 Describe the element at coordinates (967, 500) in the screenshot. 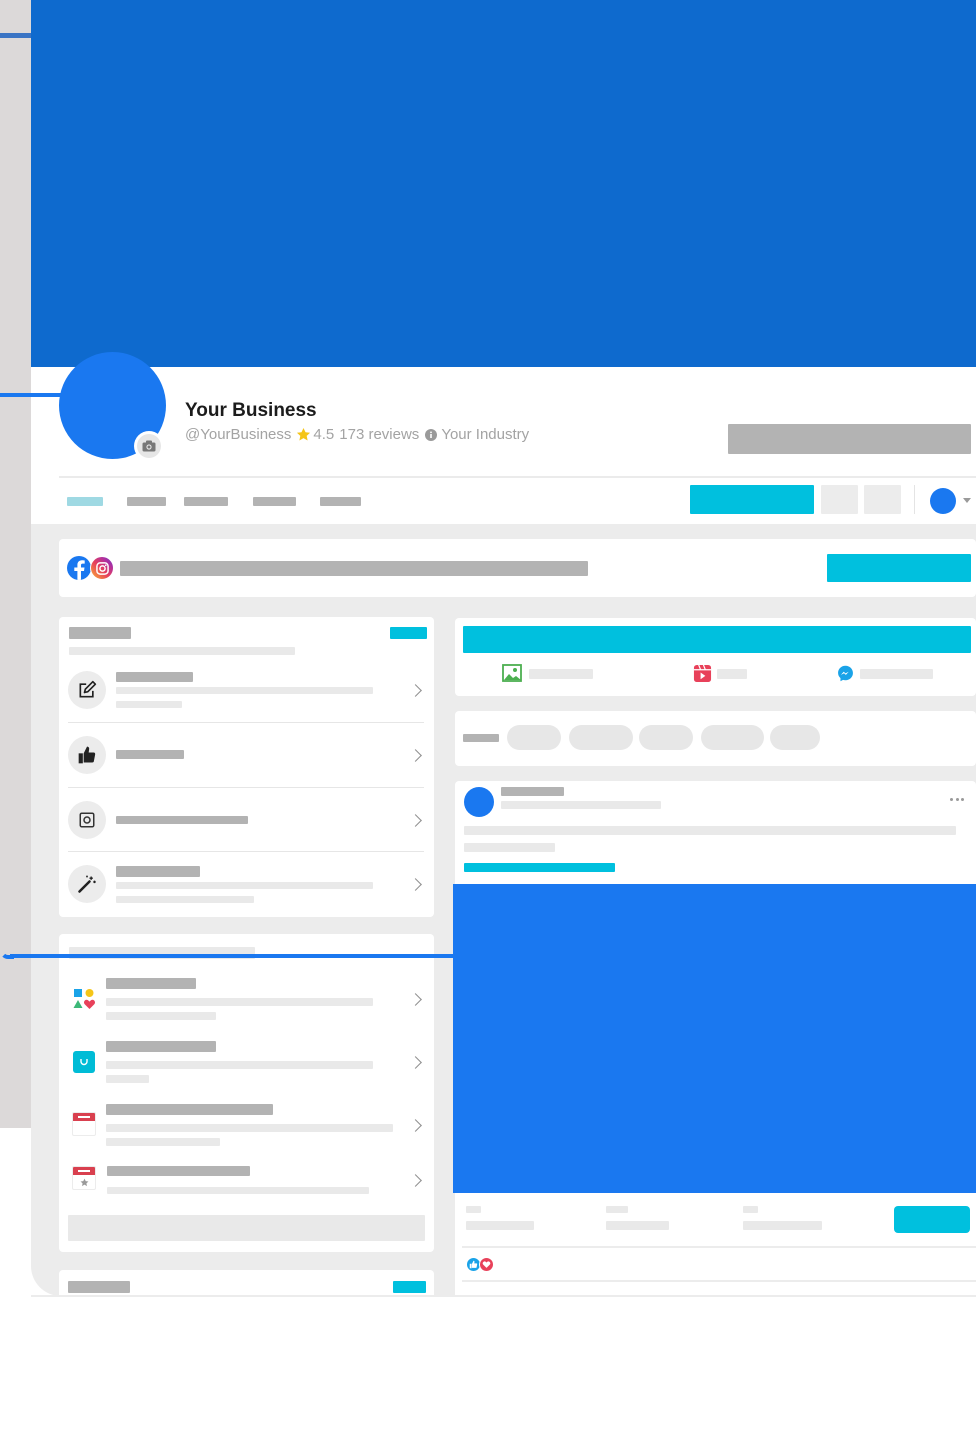

I see `dropdown-caret-icon` at that location.